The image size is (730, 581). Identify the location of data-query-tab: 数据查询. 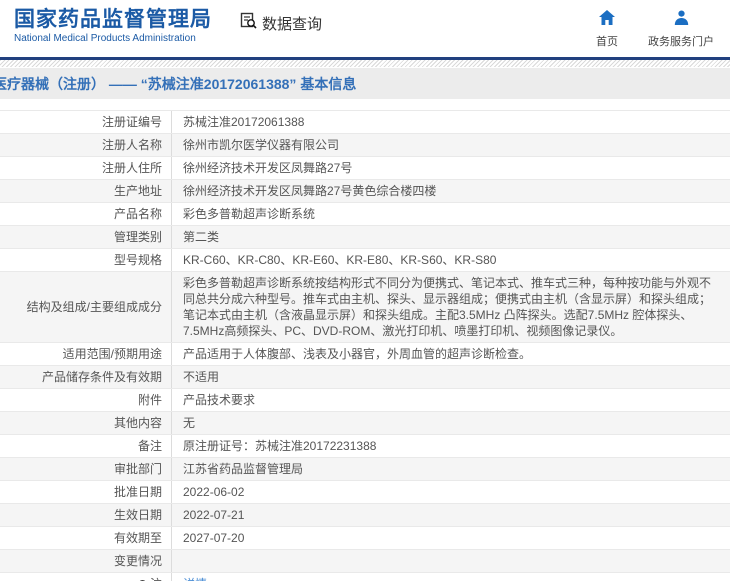
(281, 23).